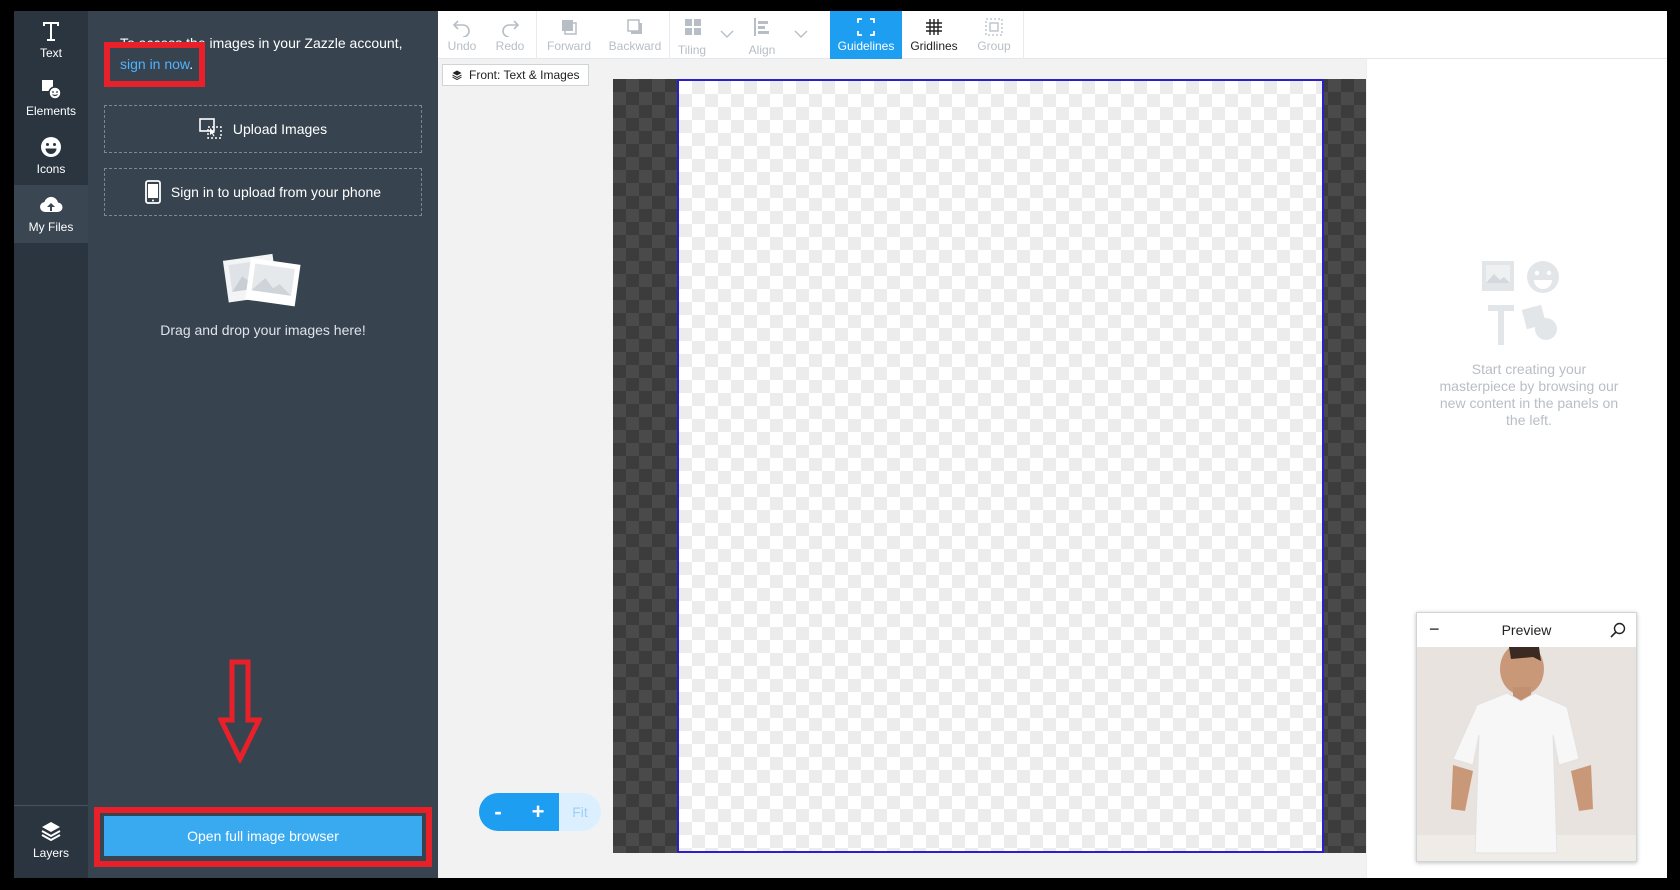  What do you see at coordinates (51, 853) in the screenshot?
I see `sidebar-item-label: Layers` at bounding box center [51, 853].